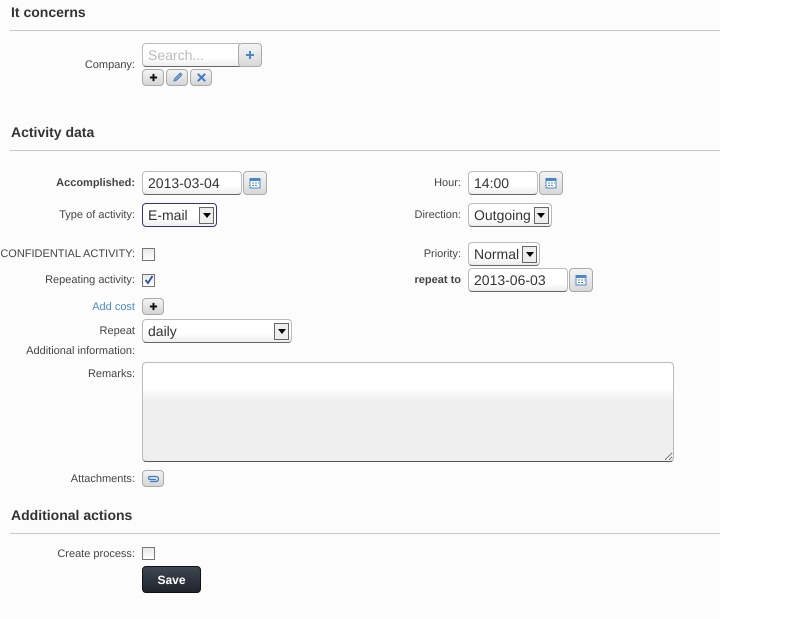  What do you see at coordinates (217, 331) in the screenshot?
I see `repeat-dropdown: daily` at bounding box center [217, 331].